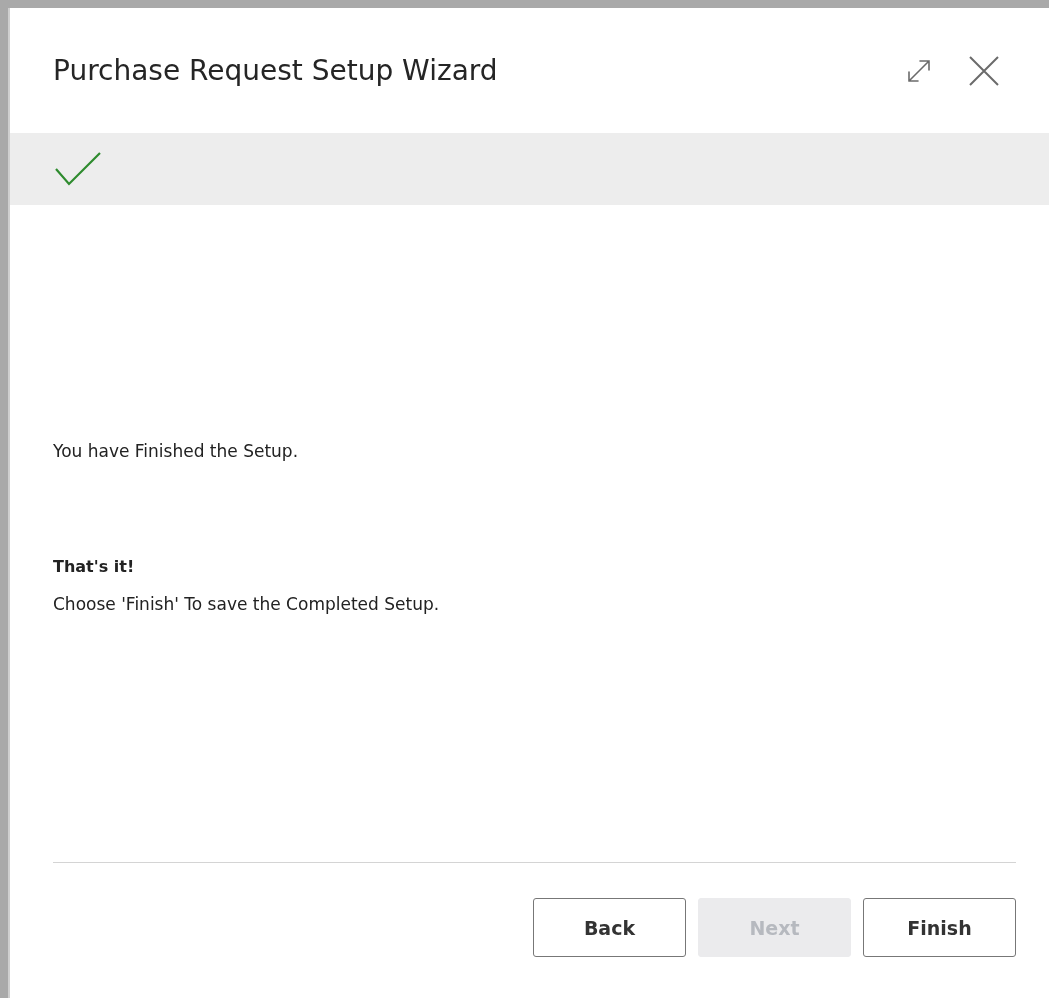 This screenshot has width=1049, height=998. What do you see at coordinates (275, 70) in the screenshot?
I see `dialog-title: Purchase Request Setup Wizard` at bounding box center [275, 70].